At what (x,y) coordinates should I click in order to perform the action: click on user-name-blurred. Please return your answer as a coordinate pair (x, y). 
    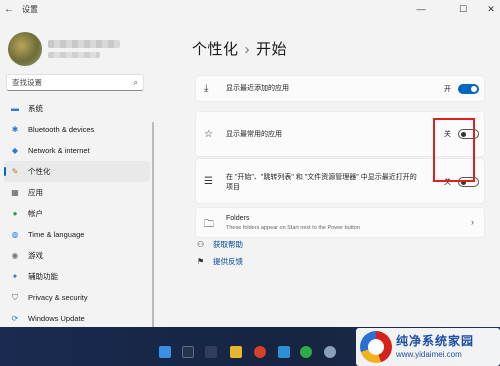
    Looking at the image, I should click on (84, 44).